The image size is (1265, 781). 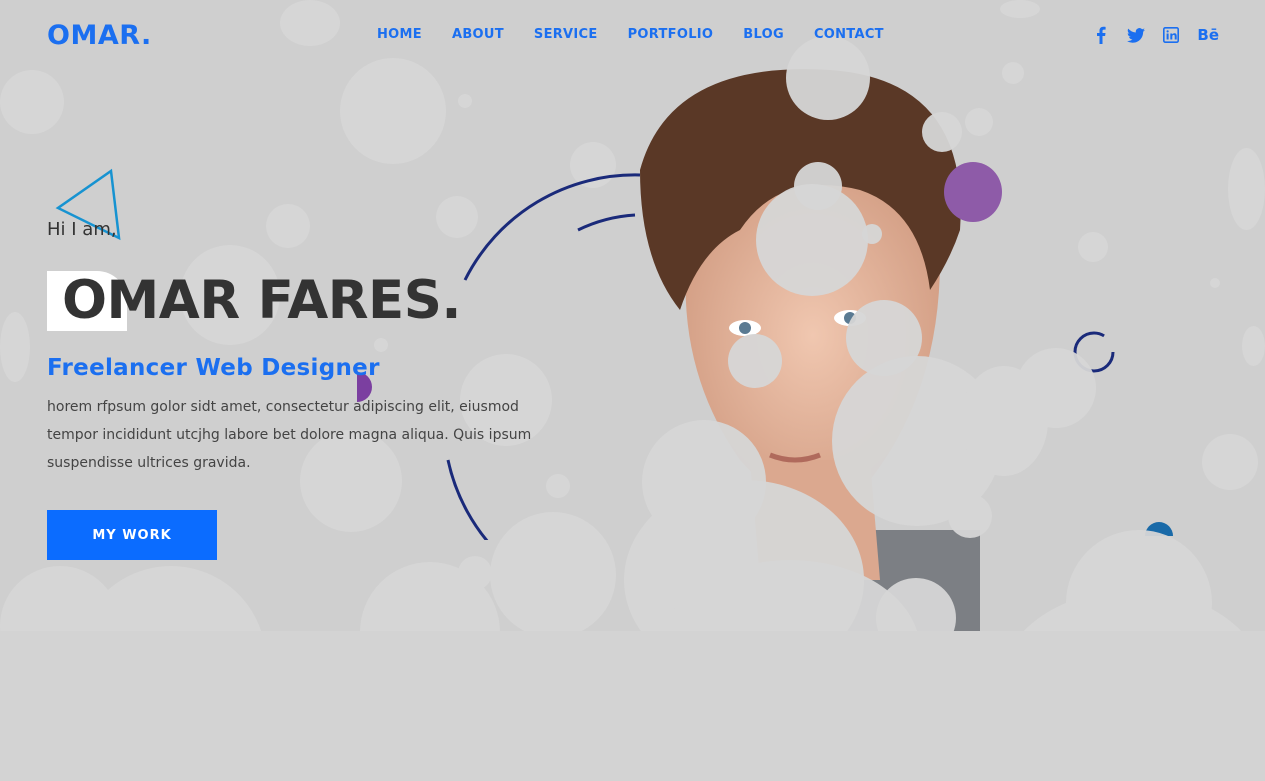 I want to click on purple-circle-decoration, so click(x=973, y=192).